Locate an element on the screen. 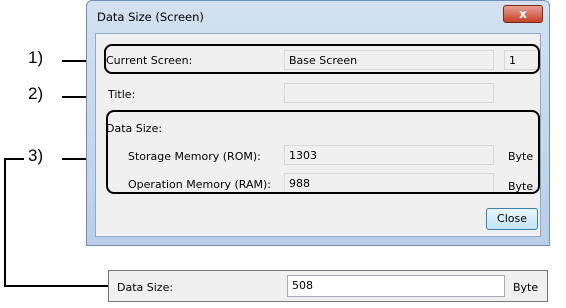  alt-data-size-value: 508 is located at coordinates (302, 285).